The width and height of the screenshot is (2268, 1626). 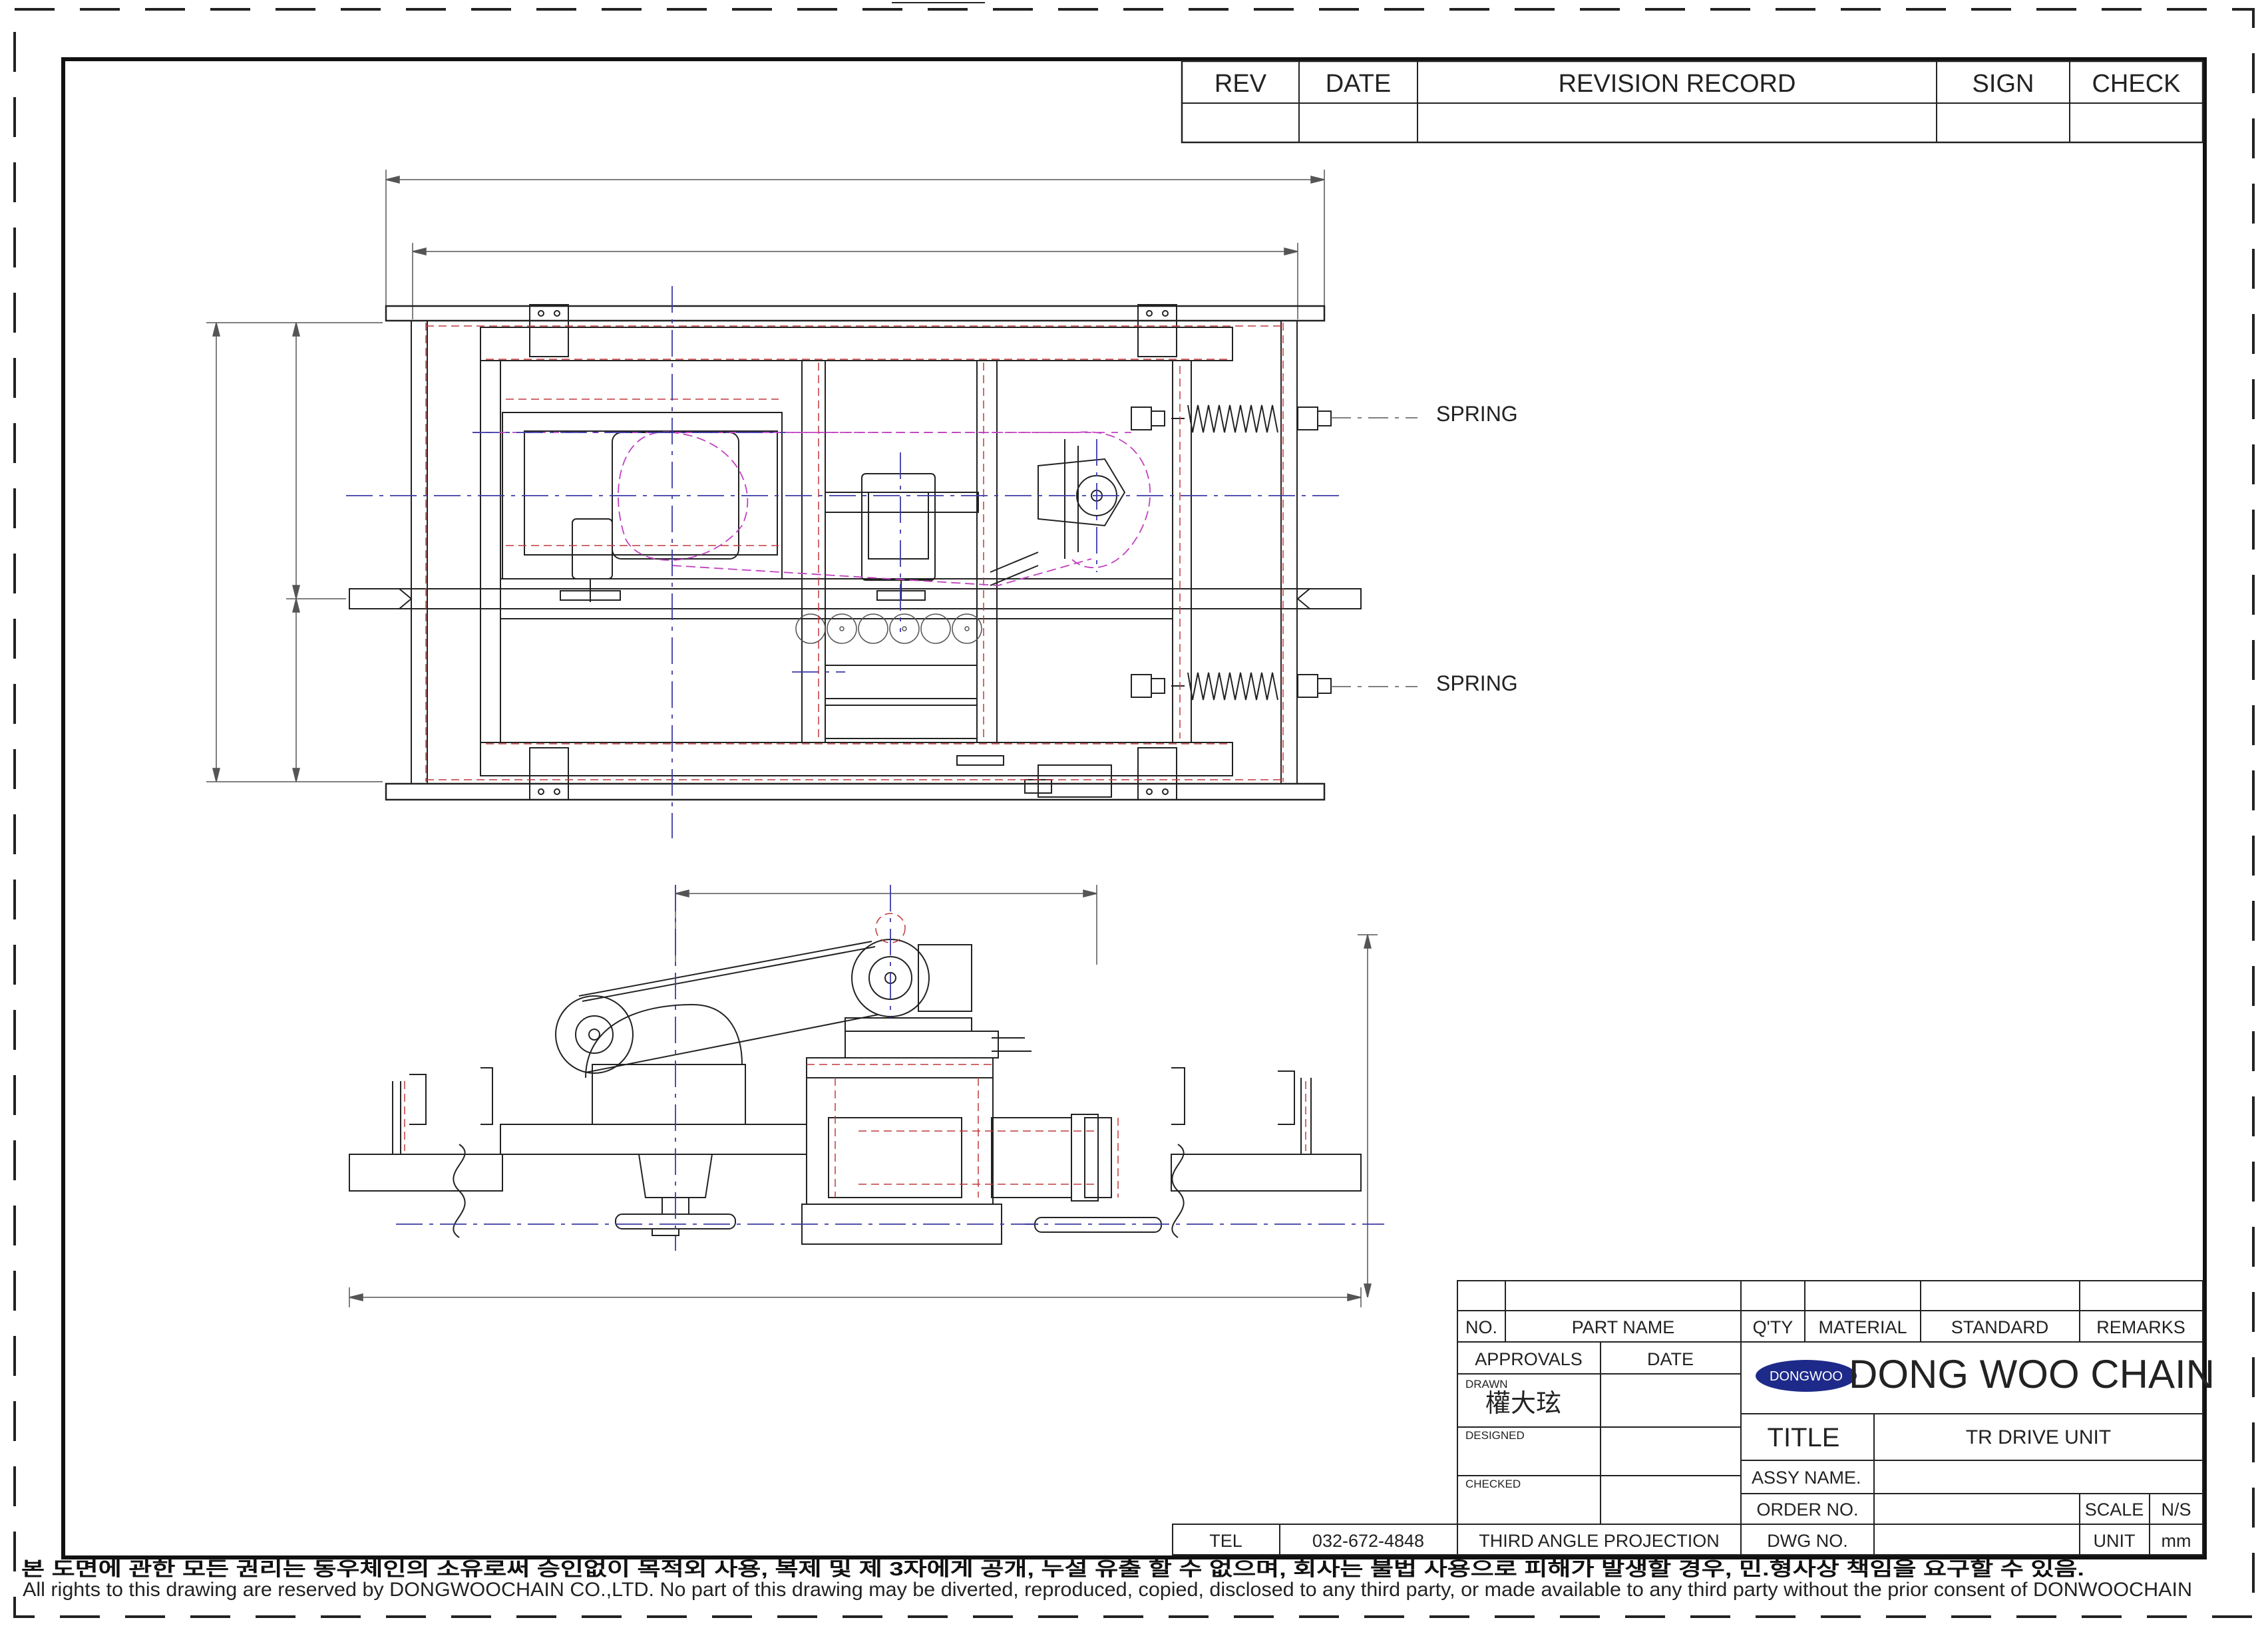 What do you see at coordinates (1670, 1359) in the screenshot?
I see `approvals-date-label: DATE` at bounding box center [1670, 1359].